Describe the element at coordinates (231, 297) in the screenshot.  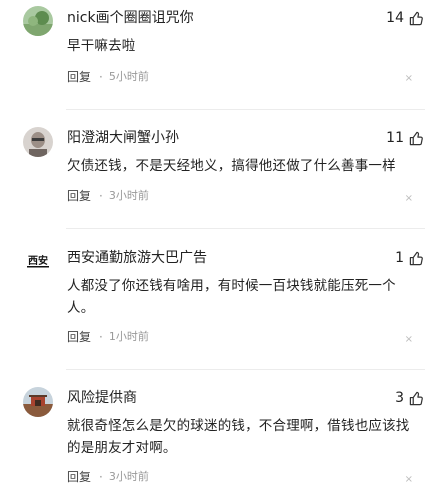
I see `comment-text: 人都没了你还钱有啥用，有时候一百块钱就能压死一个人。` at that location.